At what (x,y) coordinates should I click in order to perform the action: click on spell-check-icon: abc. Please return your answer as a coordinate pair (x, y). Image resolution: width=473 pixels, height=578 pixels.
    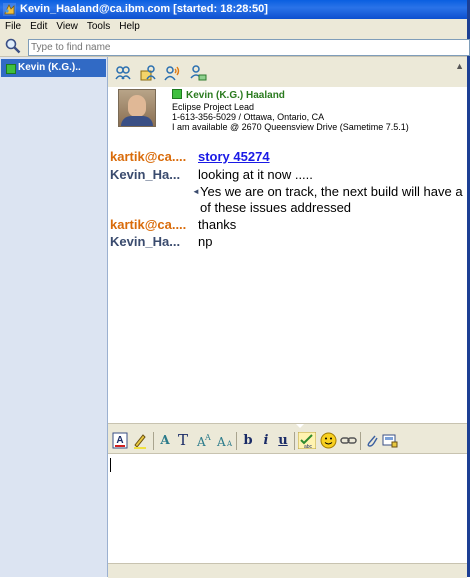
    Looking at the image, I should click on (307, 440).